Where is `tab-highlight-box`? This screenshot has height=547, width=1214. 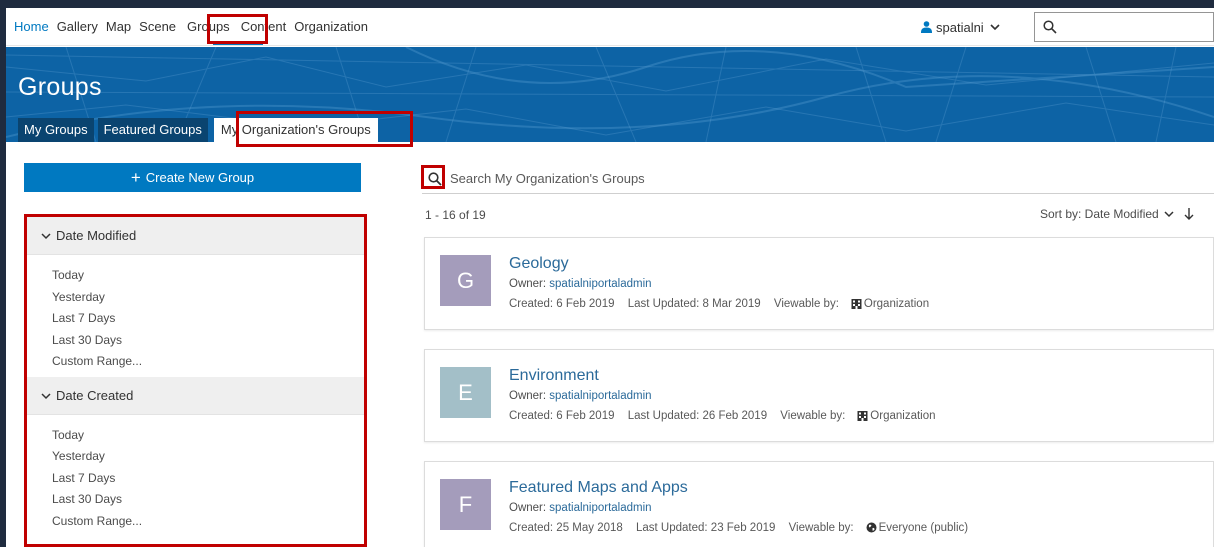 tab-highlight-box is located at coordinates (324, 129).